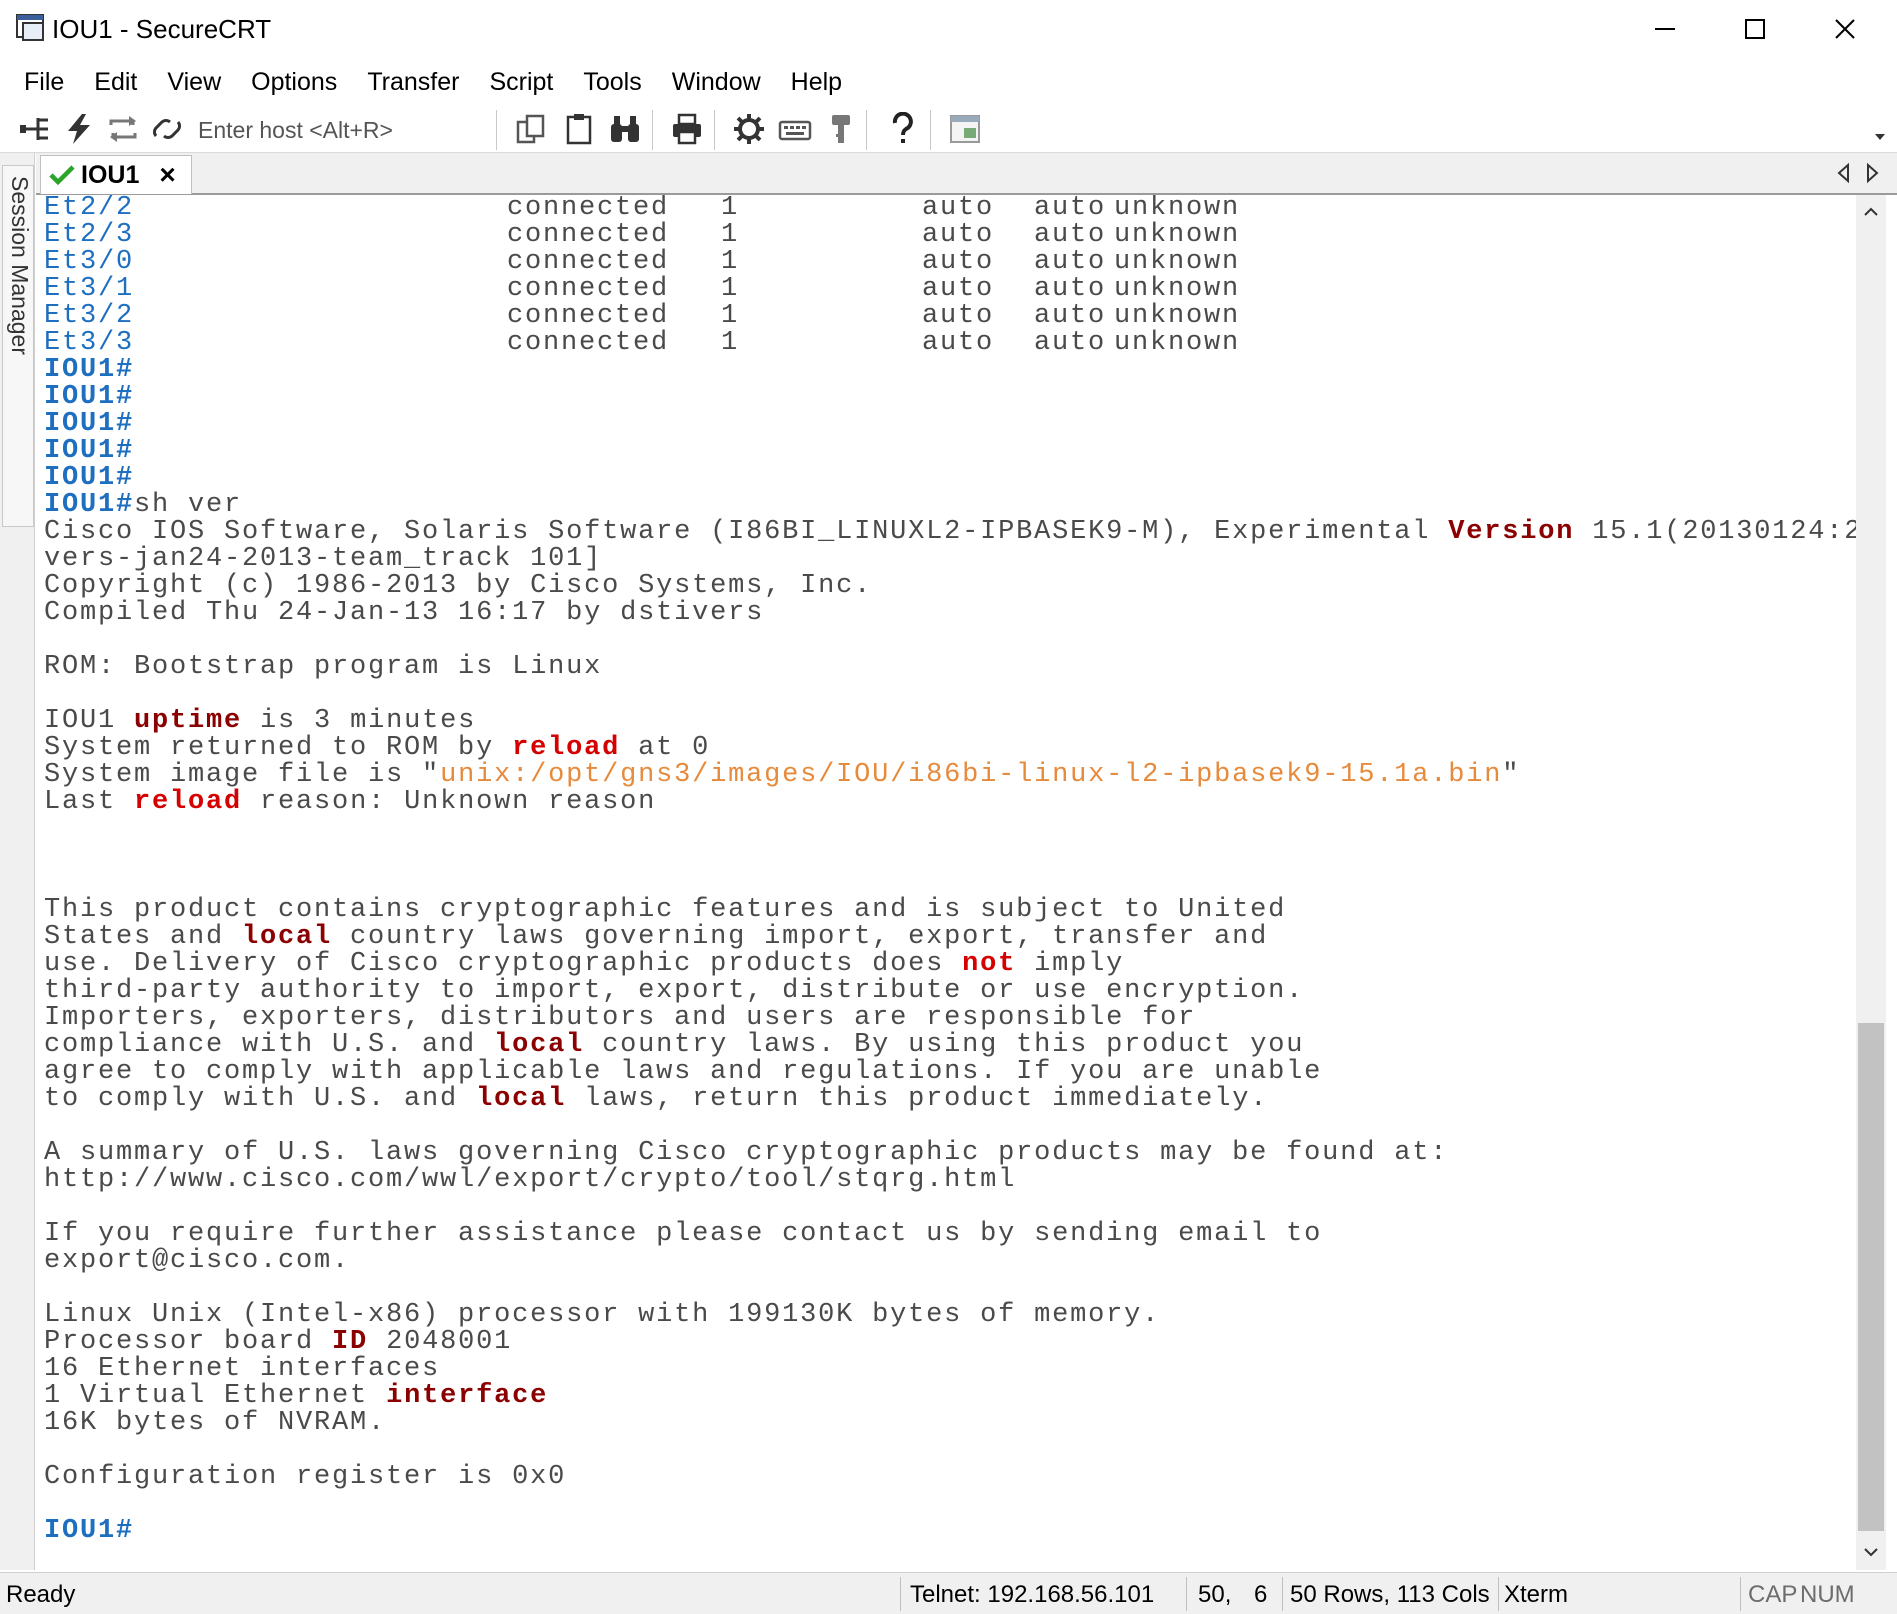 The height and width of the screenshot is (1614, 1897). Describe the element at coordinates (1844, 173) in the screenshot. I see `tab-scroll-left-icon` at that location.